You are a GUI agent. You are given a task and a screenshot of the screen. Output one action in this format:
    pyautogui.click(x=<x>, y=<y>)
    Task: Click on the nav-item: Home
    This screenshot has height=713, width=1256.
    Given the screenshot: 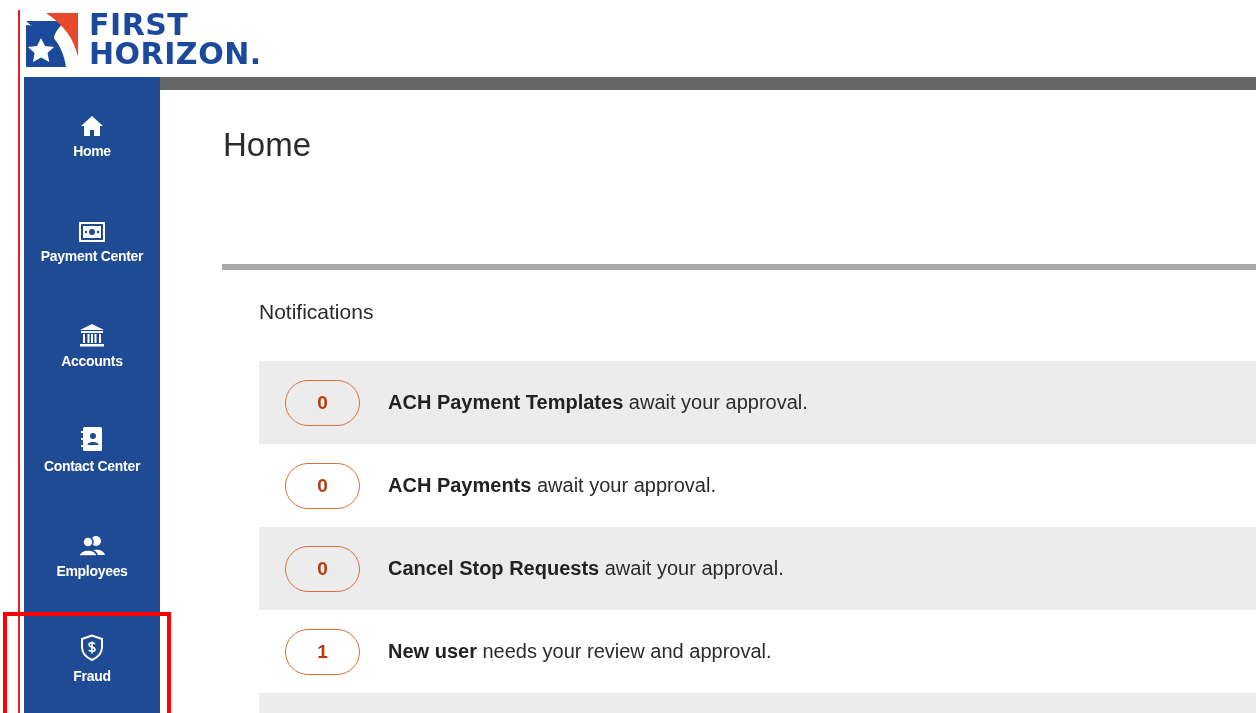 What is the action you would take?
    pyautogui.click(x=92, y=129)
    